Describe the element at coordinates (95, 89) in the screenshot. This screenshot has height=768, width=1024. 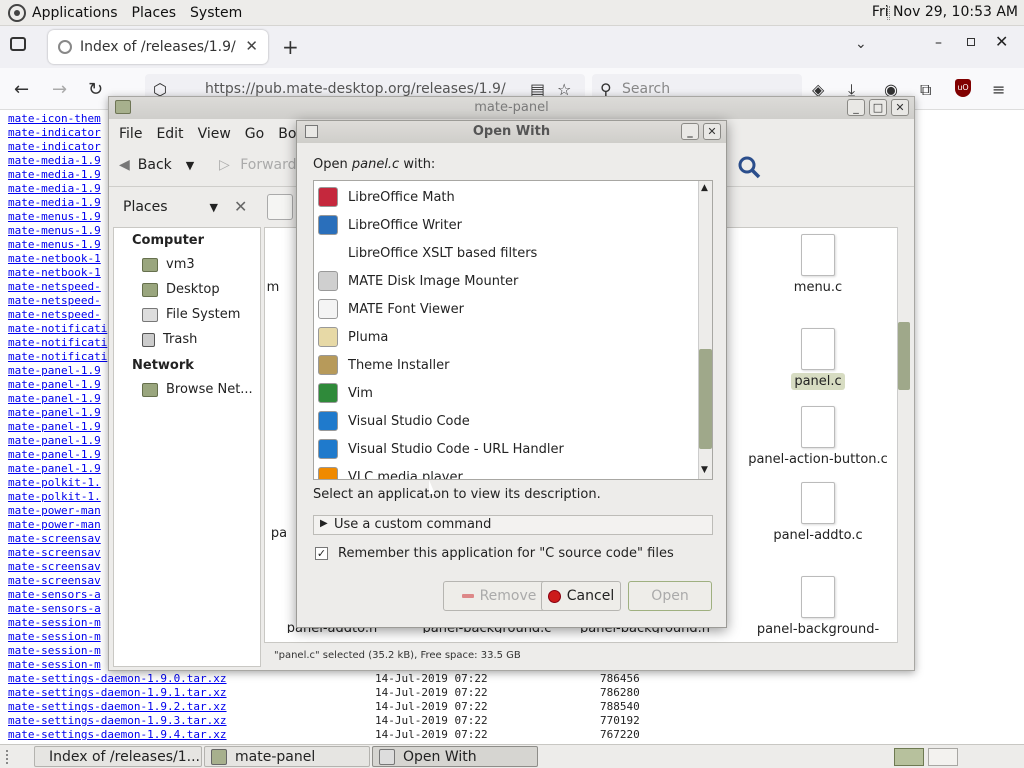
I see `reload-icon: ↻` at that location.